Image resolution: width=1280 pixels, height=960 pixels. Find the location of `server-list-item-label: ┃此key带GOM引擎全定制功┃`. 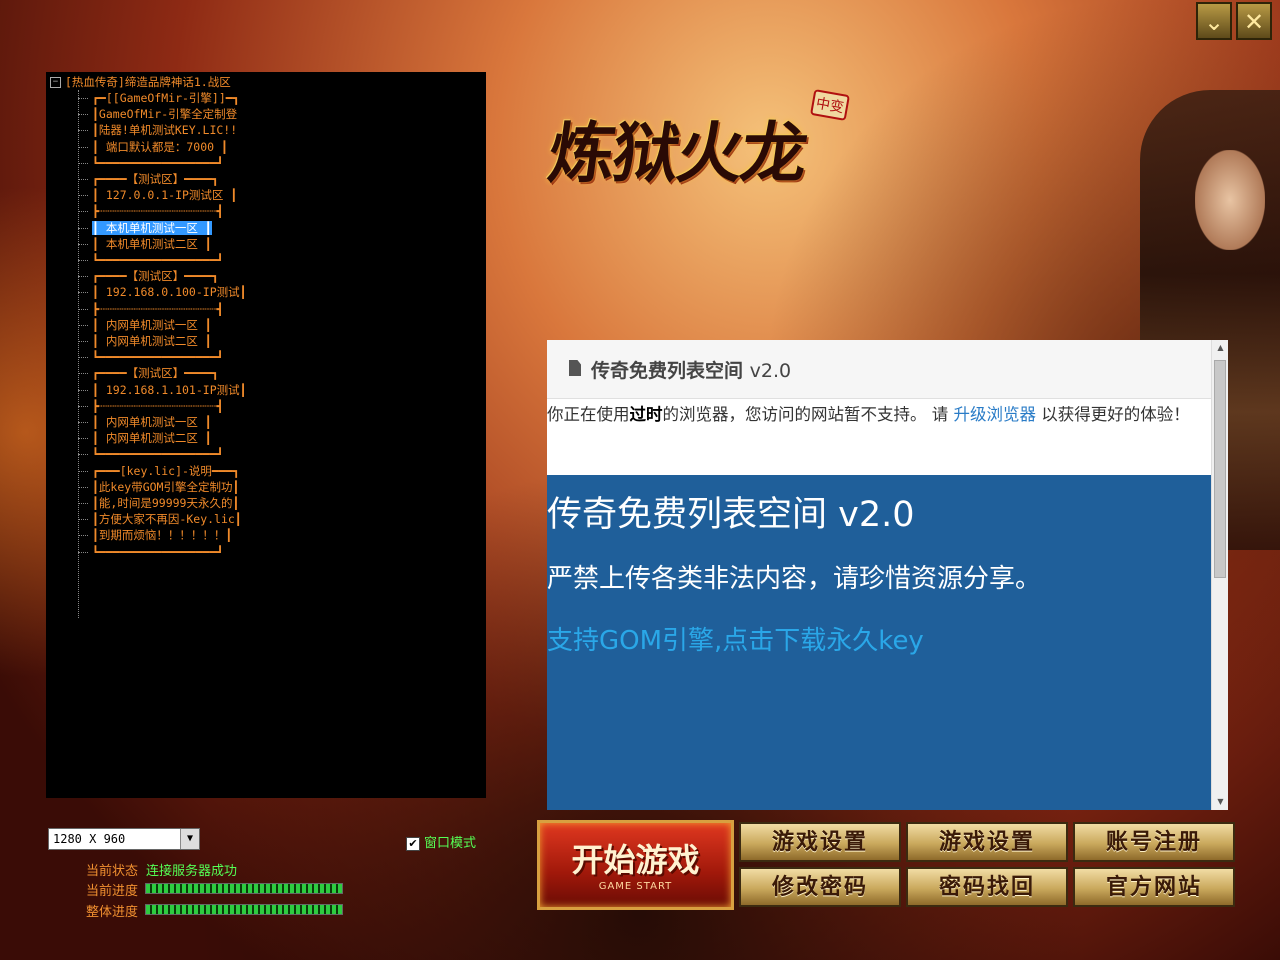

server-list-item-label: ┃此key带GOM引擎全定制功┃ is located at coordinates (166, 486).